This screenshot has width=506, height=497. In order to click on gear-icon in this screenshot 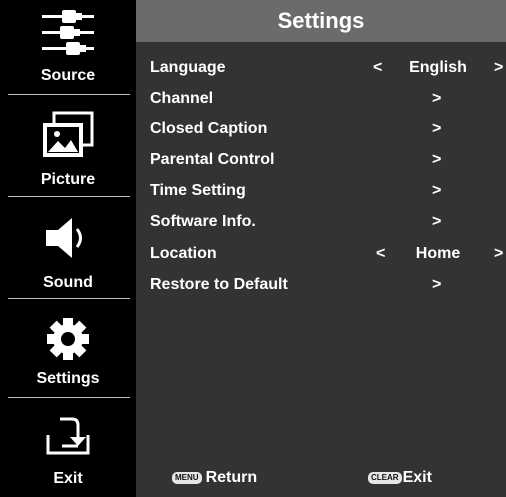, I will do `click(68, 339)`.